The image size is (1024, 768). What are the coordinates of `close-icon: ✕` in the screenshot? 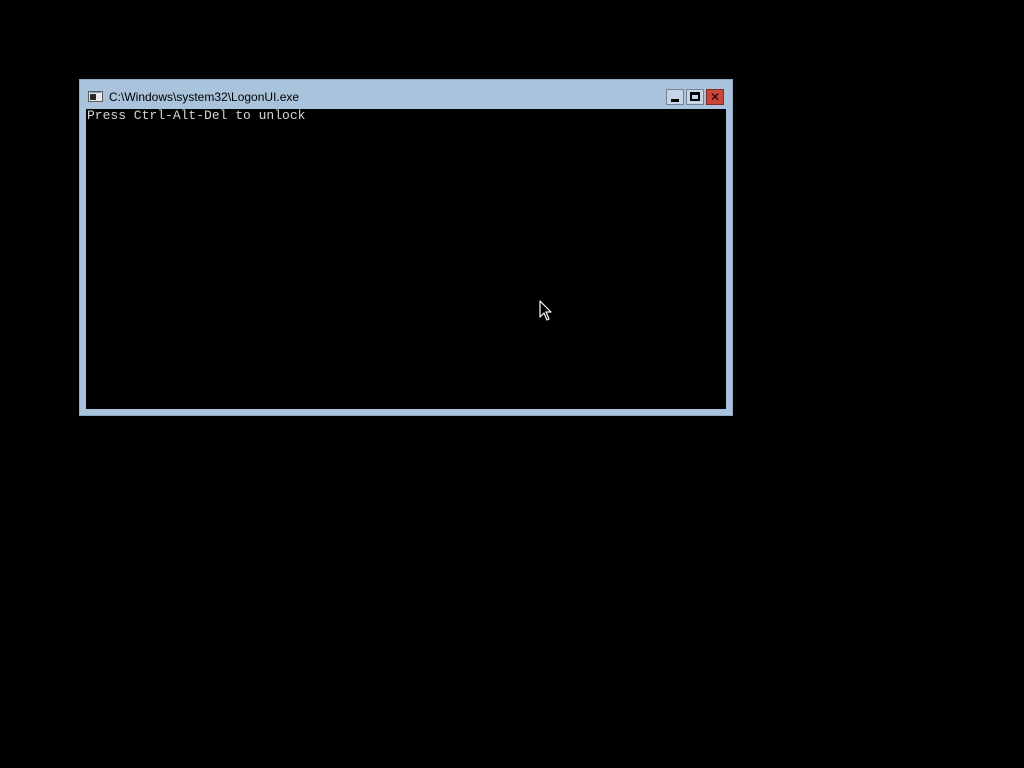 It's located at (715, 97).